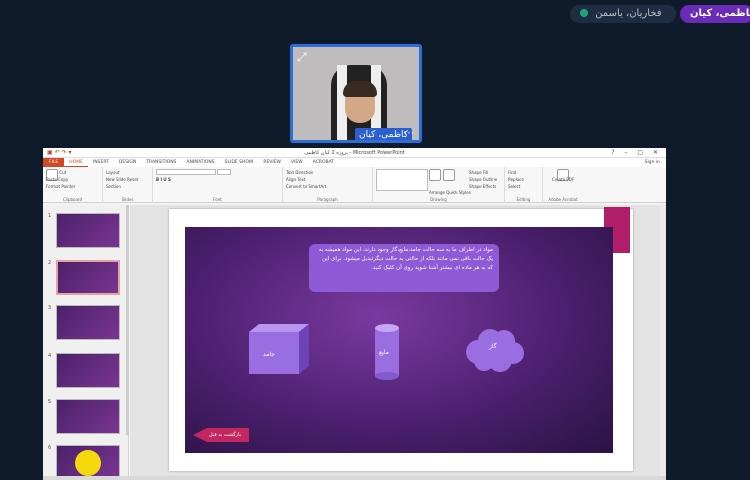  What do you see at coordinates (636, 153) in the screenshot?
I see `window-controls: ? – ▢ ✕` at bounding box center [636, 153].